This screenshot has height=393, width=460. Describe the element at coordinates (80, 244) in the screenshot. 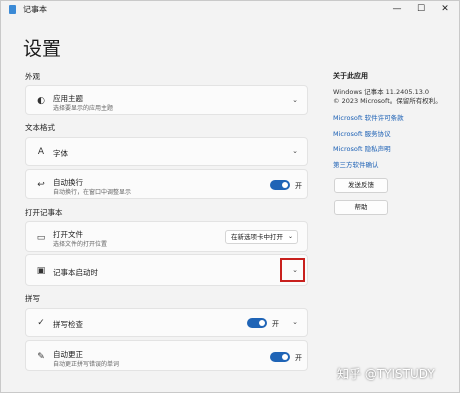

I see `open-file-description: 选择文件的打开位置` at that location.